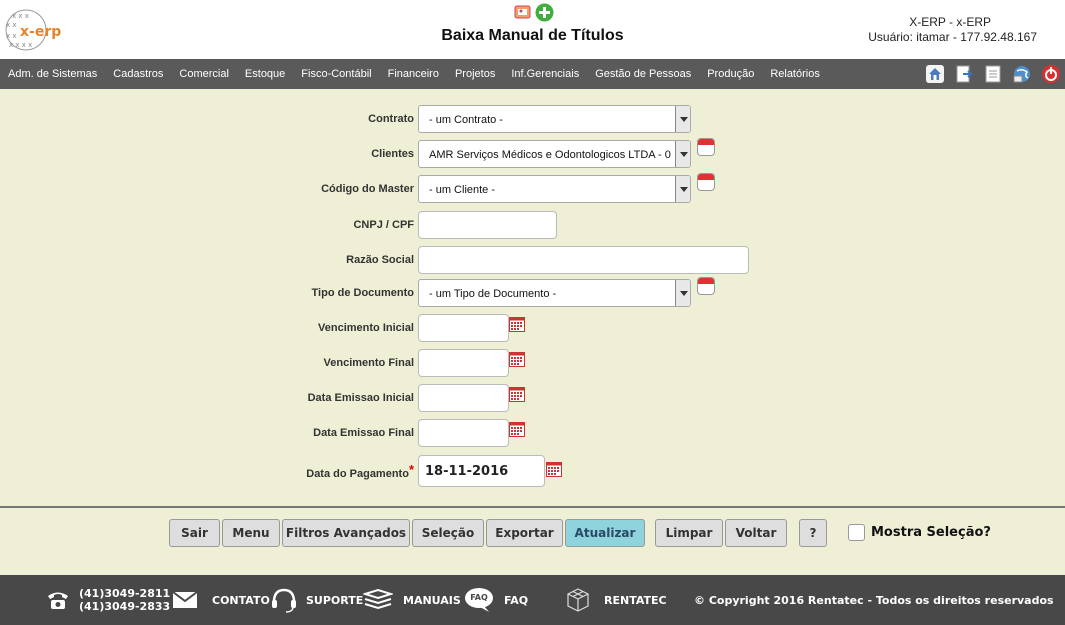 The width and height of the screenshot is (1065, 625). I want to click on mostra-selecao: Mostra Seleção?, so click(919, 532).